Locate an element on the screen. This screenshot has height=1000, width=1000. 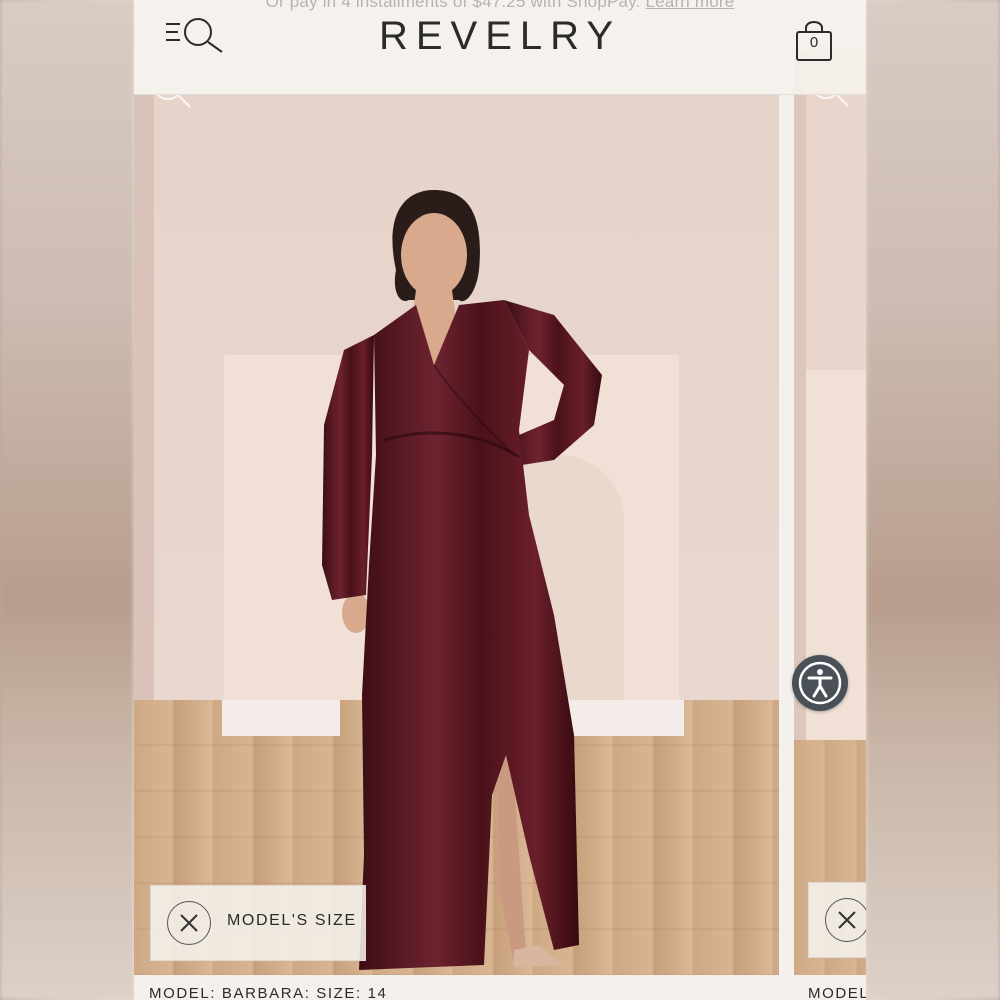
zoom-in-icon is located at coordinates (172, 103).